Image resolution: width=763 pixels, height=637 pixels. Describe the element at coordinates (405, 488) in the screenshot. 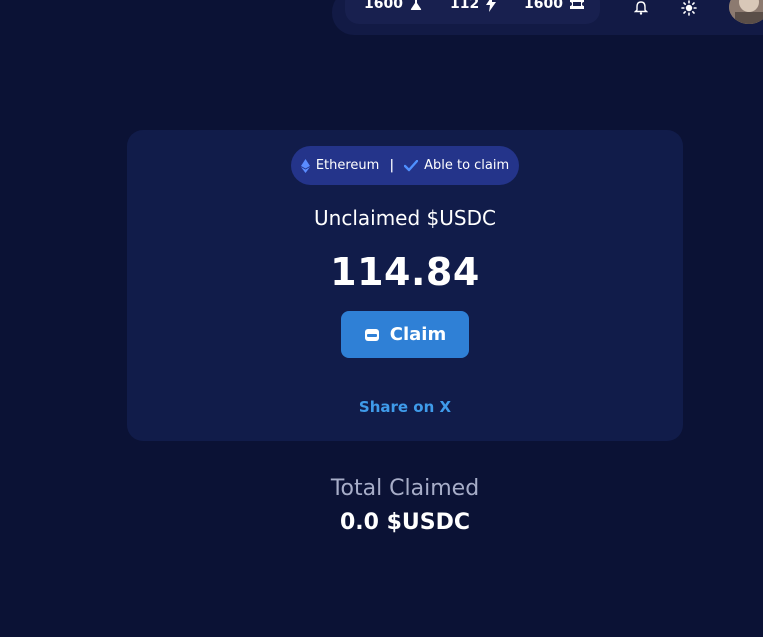

I see `total-claimed-label: Total Claimed` at that location.